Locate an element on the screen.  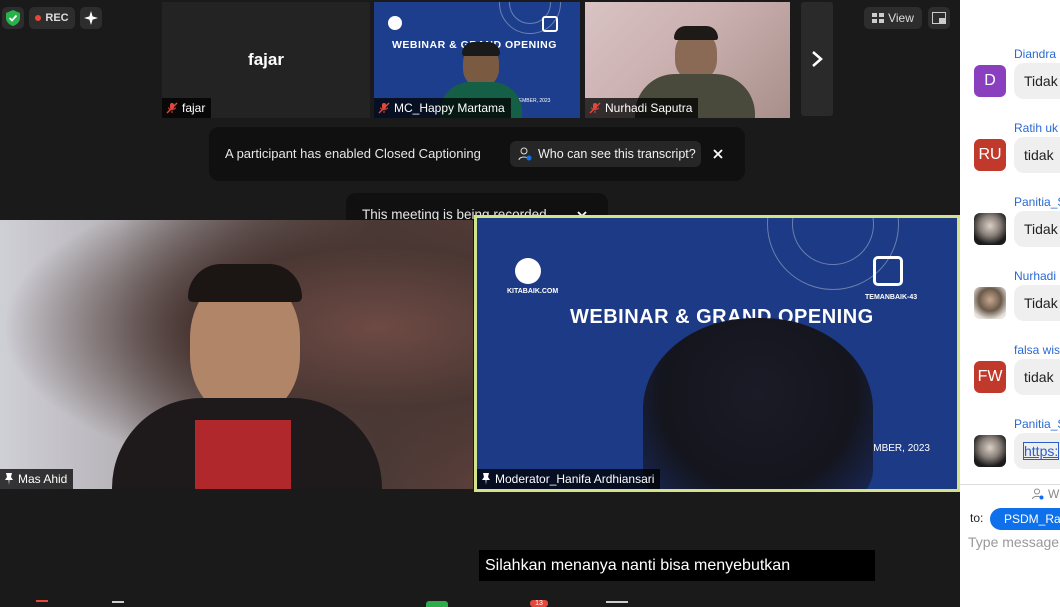
chat-link-bubble: https: is located at coordinates (1037, 451).